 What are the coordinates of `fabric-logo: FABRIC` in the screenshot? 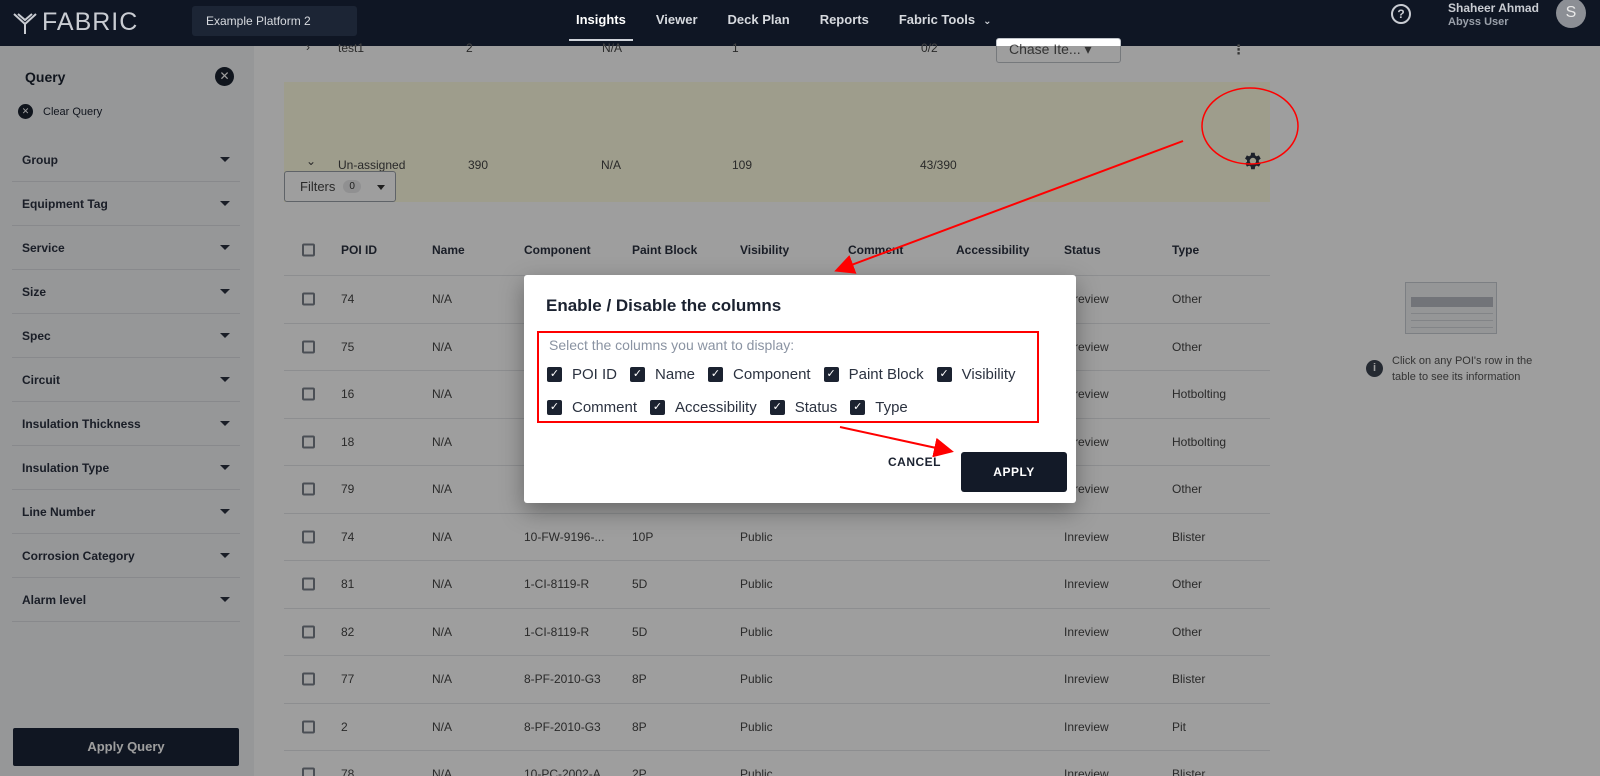 It's located at (75, 22).